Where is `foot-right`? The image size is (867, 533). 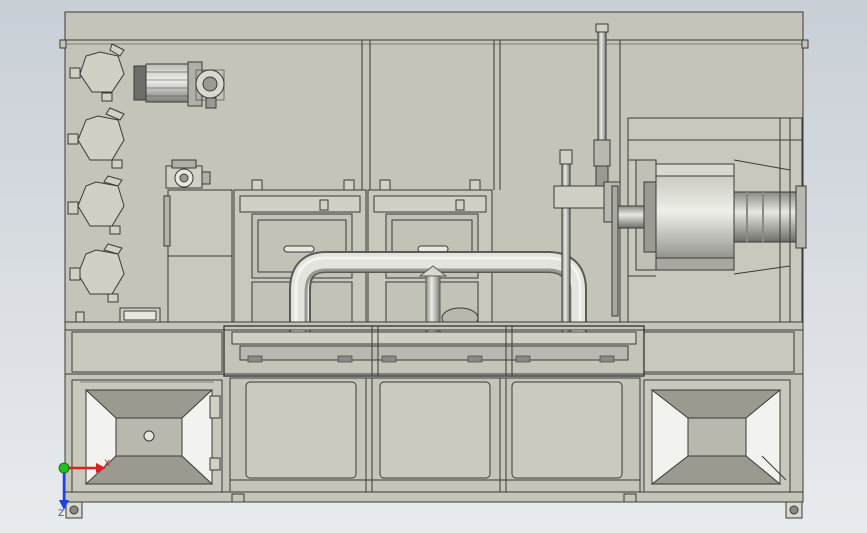
foot-right is located at coordinates (794, 510).